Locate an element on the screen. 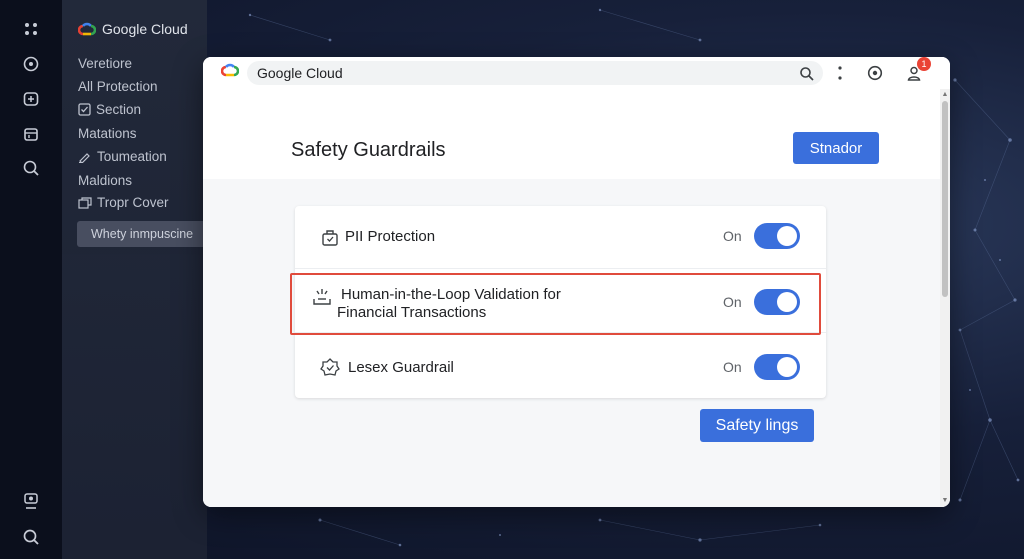 The height and width of the screenshot is (559, 1024). checkbox-icon is located at coordinates (84, 109).